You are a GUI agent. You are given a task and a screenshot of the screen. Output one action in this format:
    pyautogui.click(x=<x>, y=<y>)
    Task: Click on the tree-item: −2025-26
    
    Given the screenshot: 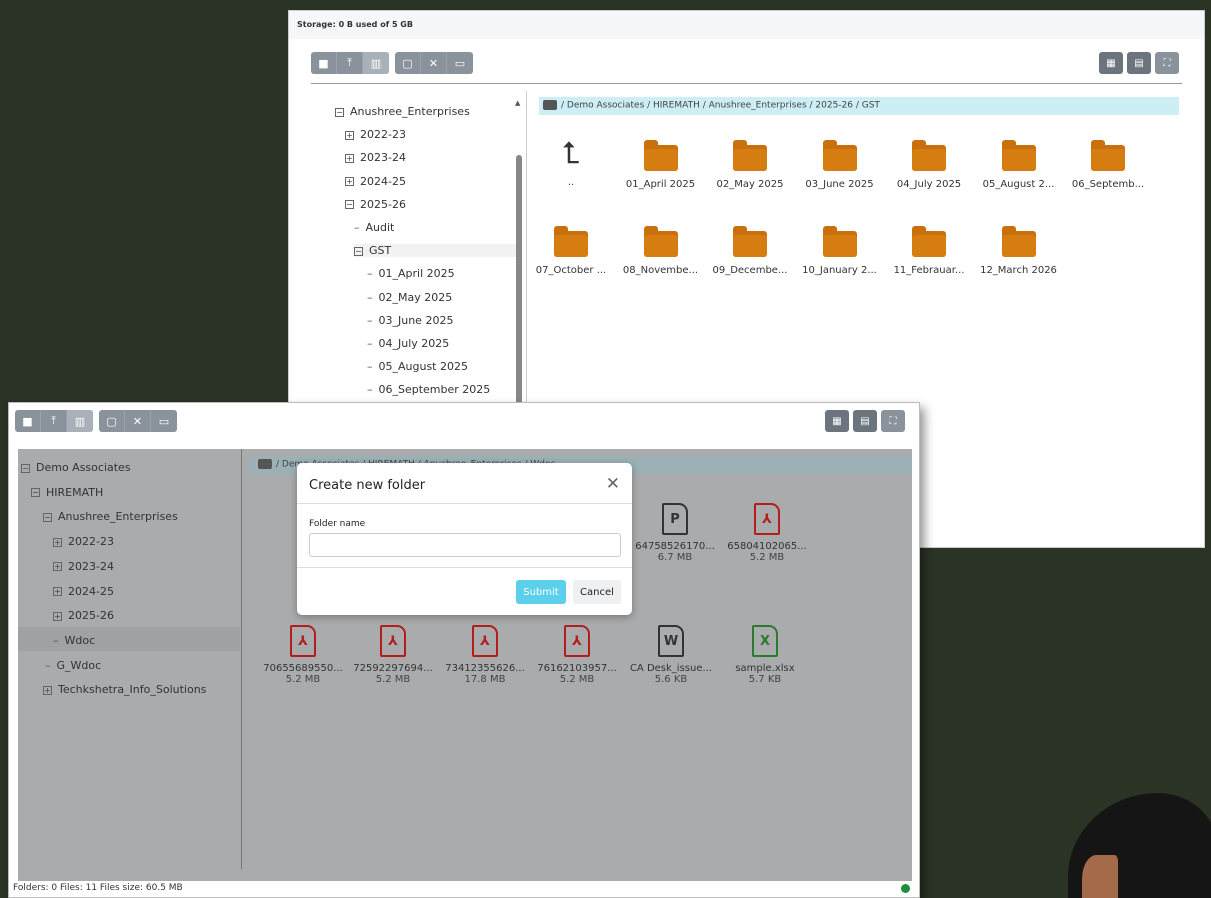 What is the action you would take?
    pyautogui.click(x=375, y=204)
    